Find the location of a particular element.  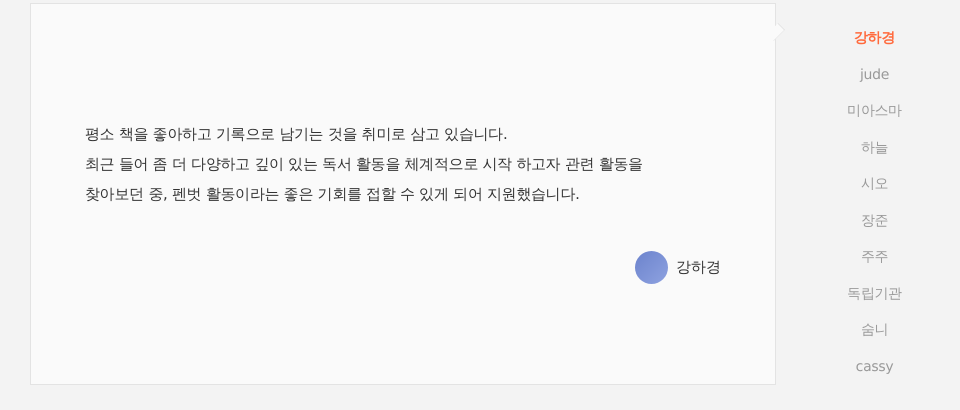

review-text-line: 찾아보던 중, 펜벗 활동이라는 좋은 기회를 접할 수 있게 되어 지원했습니다. is located at coordinates (333, 194).